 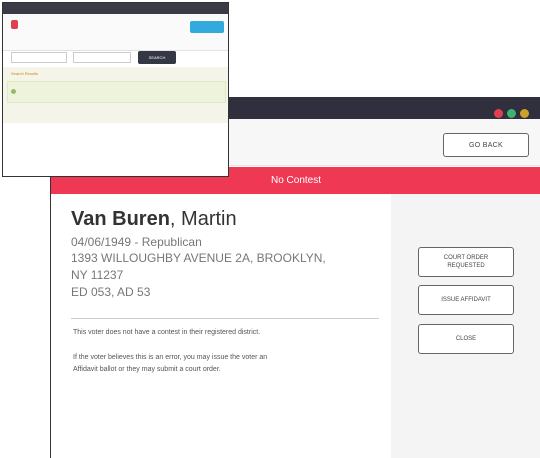 I want to click on thumb-status-bar, so click(x=115, y=8).